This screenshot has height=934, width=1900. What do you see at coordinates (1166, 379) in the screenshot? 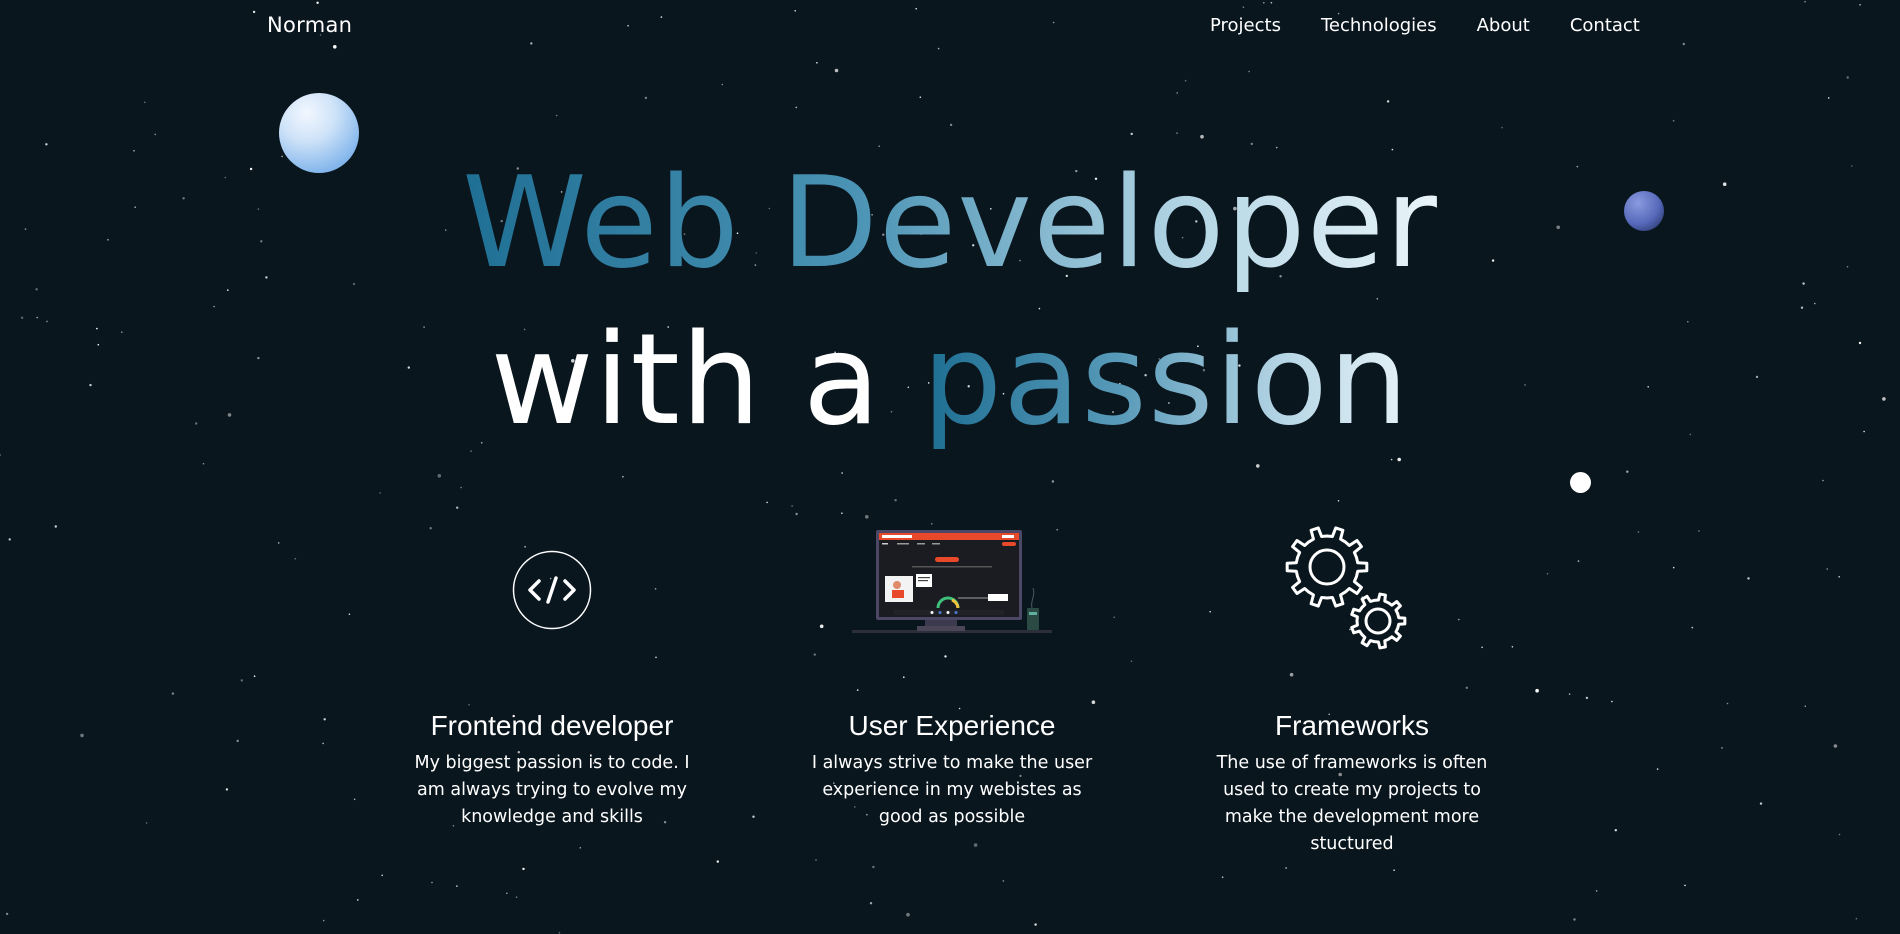
I see `hero-passion: passion` at bounding box center [1166, 379].